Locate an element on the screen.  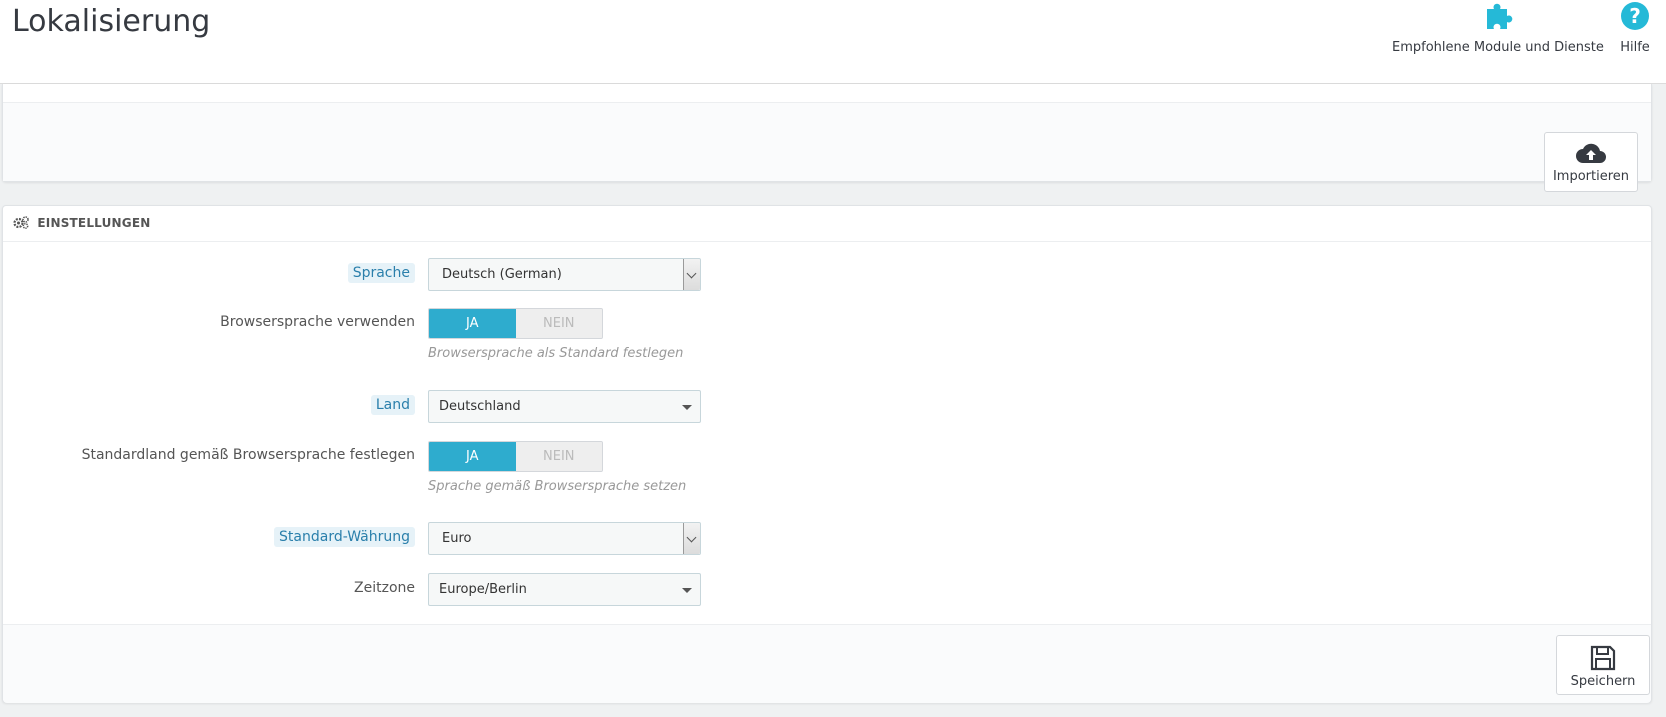
page-title: Lokalisierung is located at coordinates (111, 21).